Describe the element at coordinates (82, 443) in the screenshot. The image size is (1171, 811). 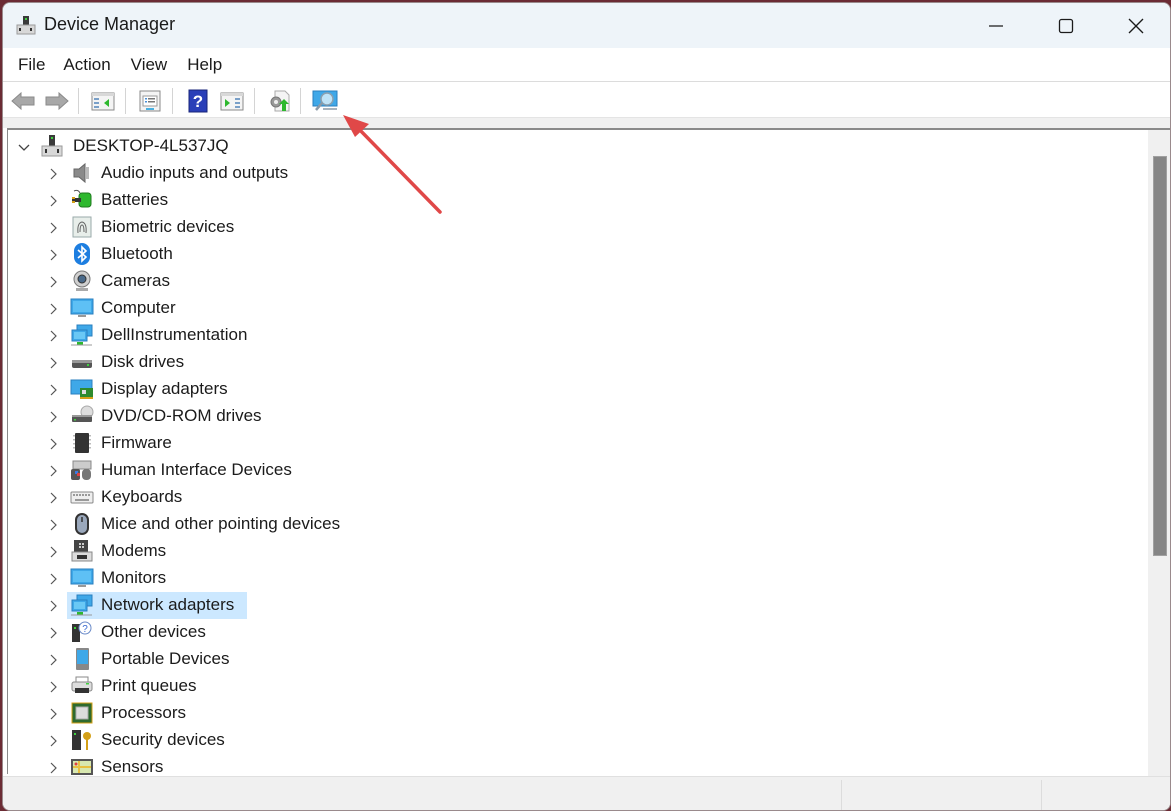
I see `chip-icon` at that location.